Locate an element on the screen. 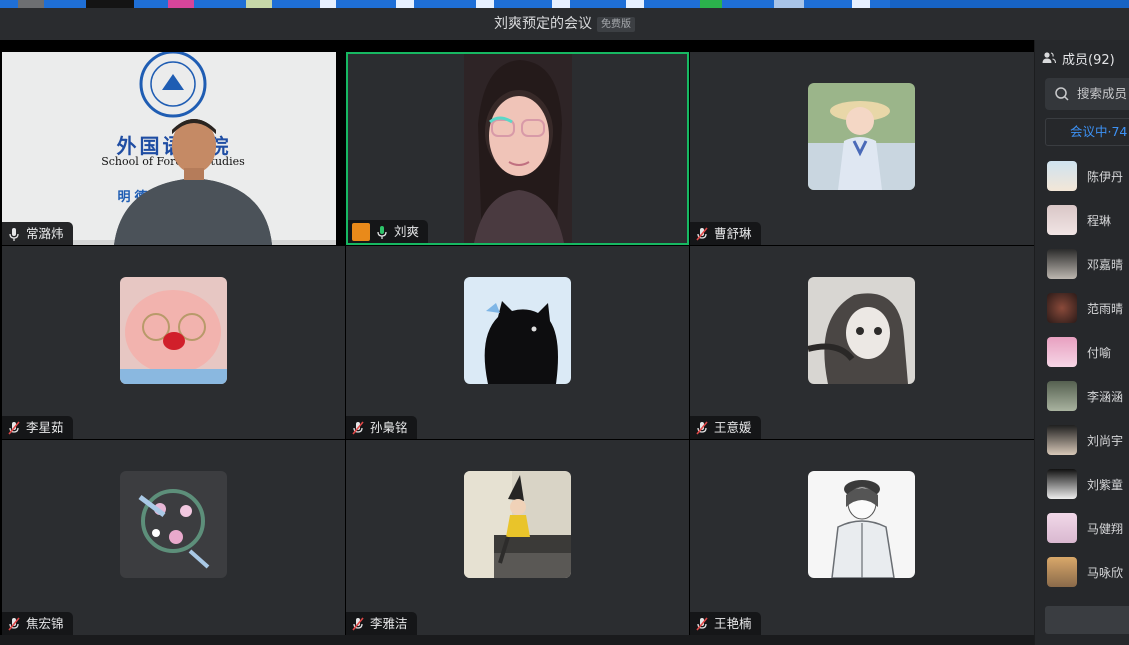  participant-nametag: 常潞炜 is located at coordinates (37, 233).